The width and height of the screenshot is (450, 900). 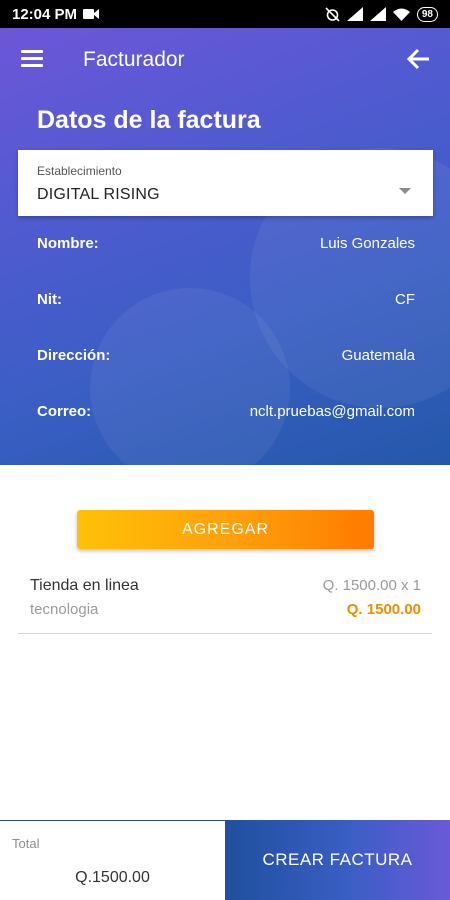 I want to click on info-value: nclt.pruebas@gmail.com, so click(x=332, y=411).